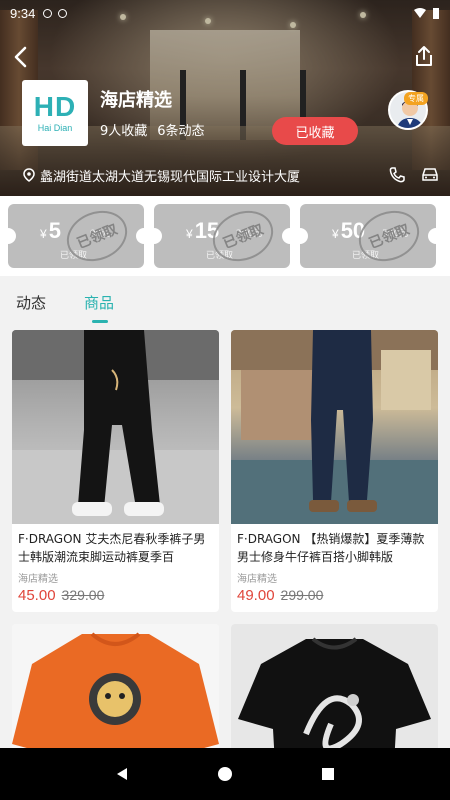  I want to click on nav-home-icon, so click(225, 774).